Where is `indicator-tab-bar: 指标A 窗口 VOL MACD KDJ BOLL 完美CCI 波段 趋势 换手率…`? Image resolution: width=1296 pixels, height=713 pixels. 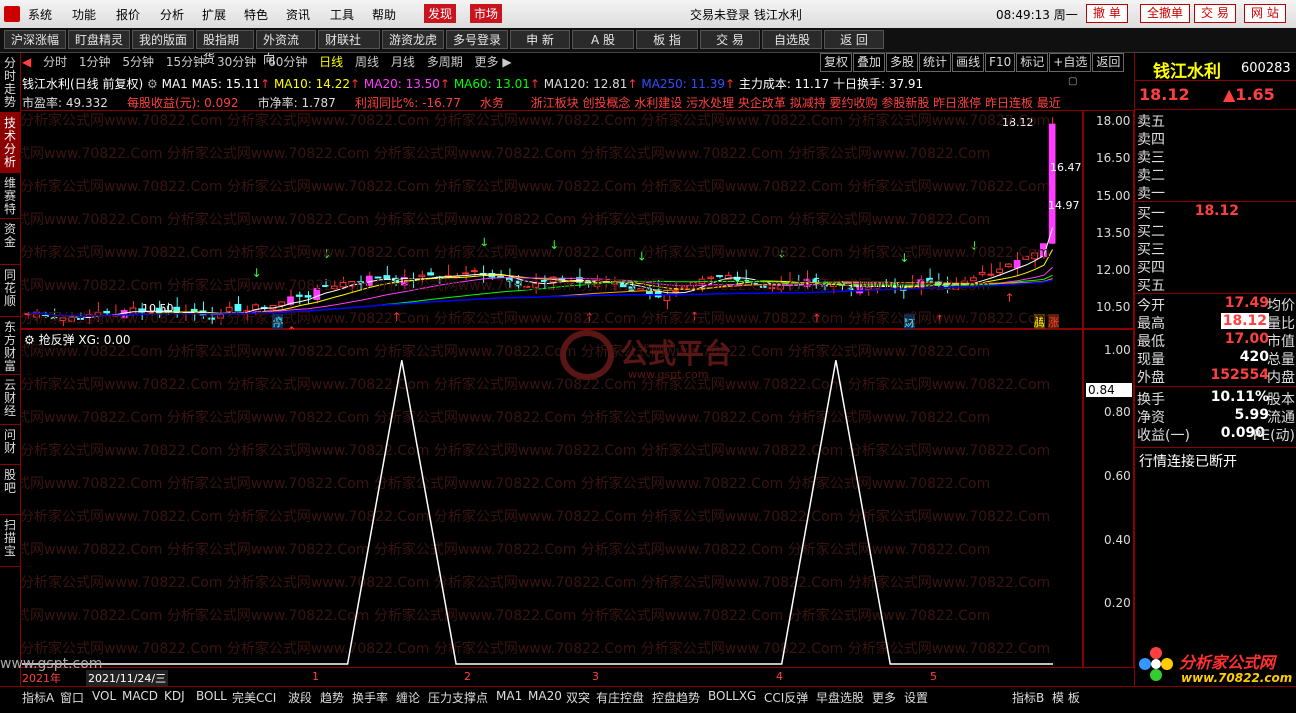 indicator-tab-bar: 指标A 窗口 VOL MACD KDJ BOLL 完美CCI 波段 趋势 换手率… is located at coordinates (648, 699).